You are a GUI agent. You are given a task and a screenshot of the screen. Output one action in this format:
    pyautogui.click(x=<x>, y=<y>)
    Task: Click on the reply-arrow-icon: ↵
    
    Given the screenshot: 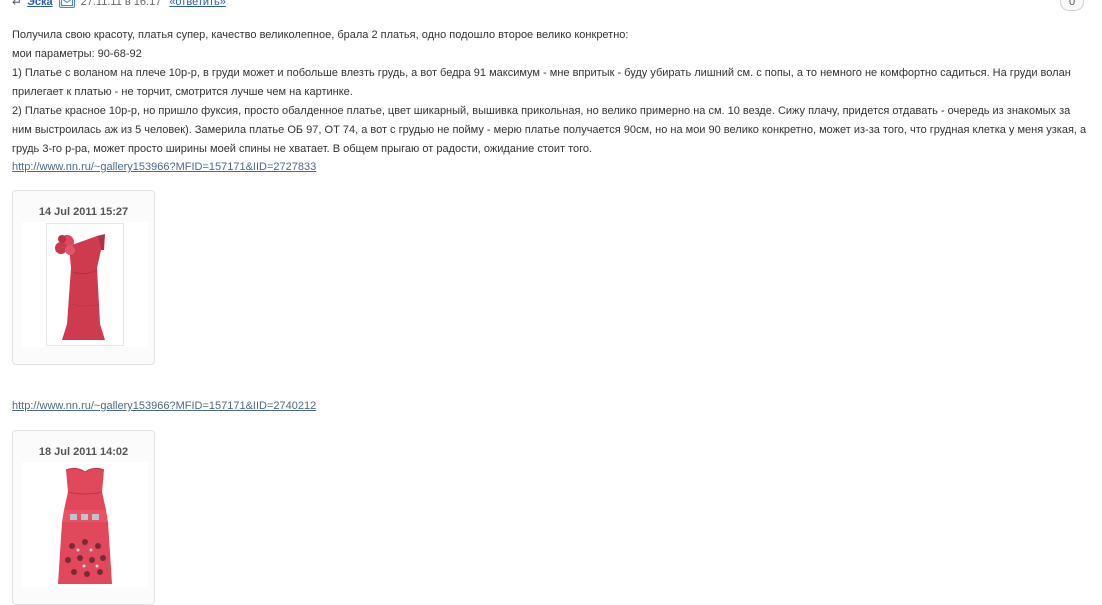 What is the action you would take?
    pyautogui.click(x=17, y=4)
    